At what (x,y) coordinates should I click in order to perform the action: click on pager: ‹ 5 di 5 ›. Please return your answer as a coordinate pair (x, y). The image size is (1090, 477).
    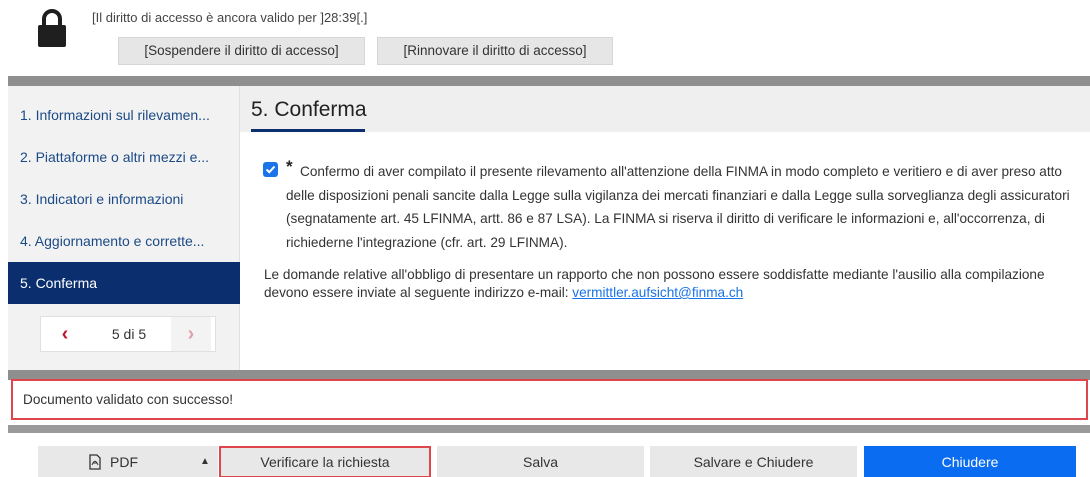
    Looking at the image, I should click on (128, 334).